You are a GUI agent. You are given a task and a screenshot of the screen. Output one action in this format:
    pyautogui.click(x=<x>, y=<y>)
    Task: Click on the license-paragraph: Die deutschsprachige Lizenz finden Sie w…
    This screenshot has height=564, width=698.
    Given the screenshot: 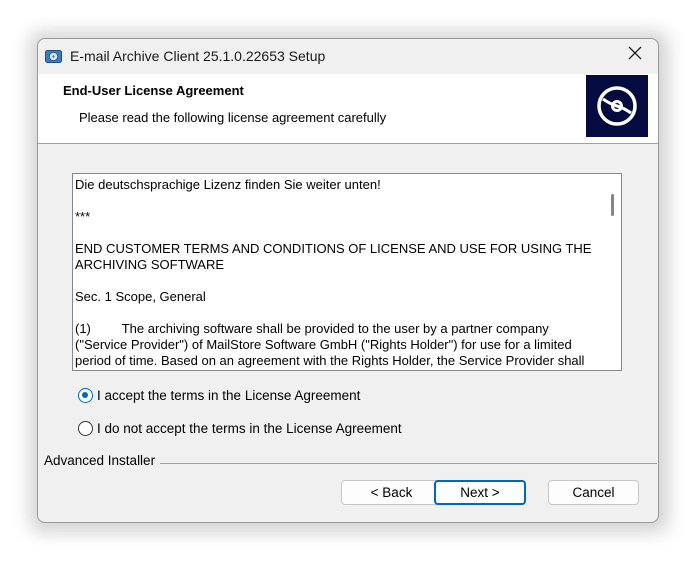 What is the action you would take?
    pyautogui.click(x=228, y=184)
    